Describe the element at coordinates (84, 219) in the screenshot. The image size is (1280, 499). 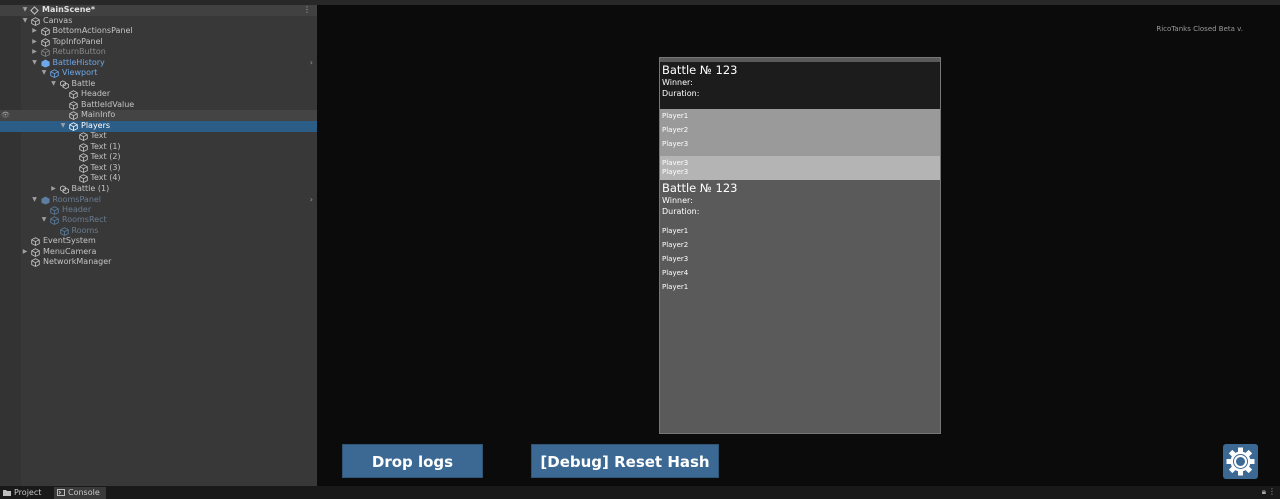
I see `hierarchy-item-label: RoomsRect` at that location.